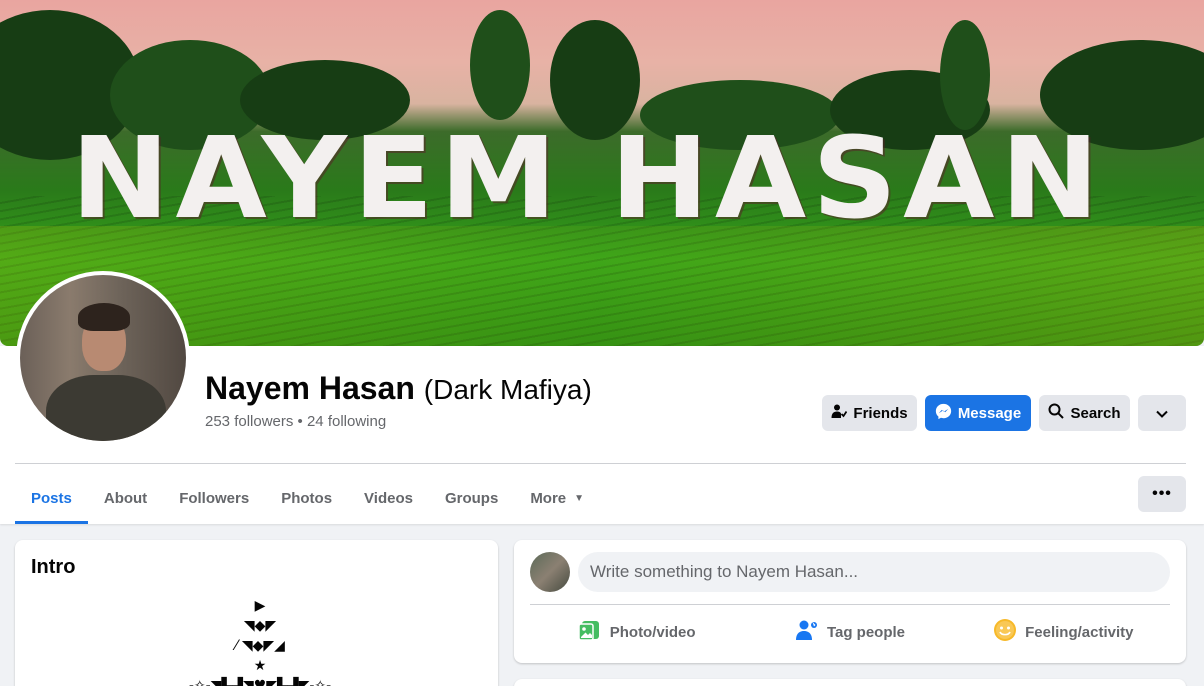 The height and width of the screenshot is (686, 1204). What do you see at coordinates (295, 421) in the screenshot?
I see `follow-info: 253 followers • 24 following` at bounding box center [295, 421].